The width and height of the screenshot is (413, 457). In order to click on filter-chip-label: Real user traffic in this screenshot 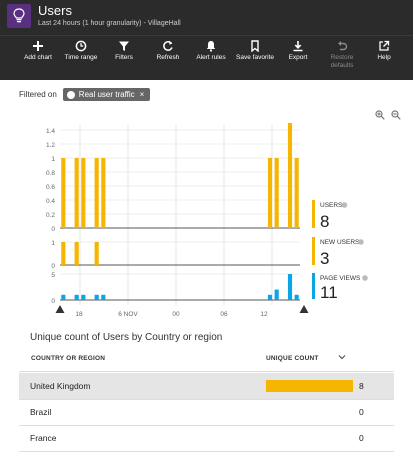, I will do `click(106, 94)`.